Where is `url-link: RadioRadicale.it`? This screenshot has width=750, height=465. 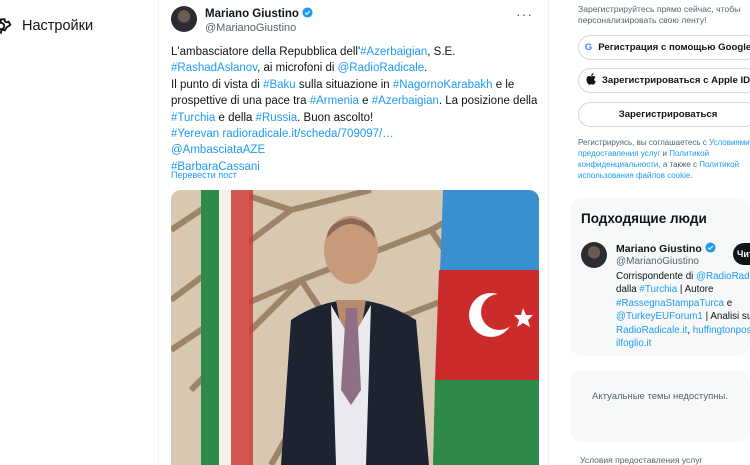 url-link: RadioRadicale.it is located at coordinates (651, 330).